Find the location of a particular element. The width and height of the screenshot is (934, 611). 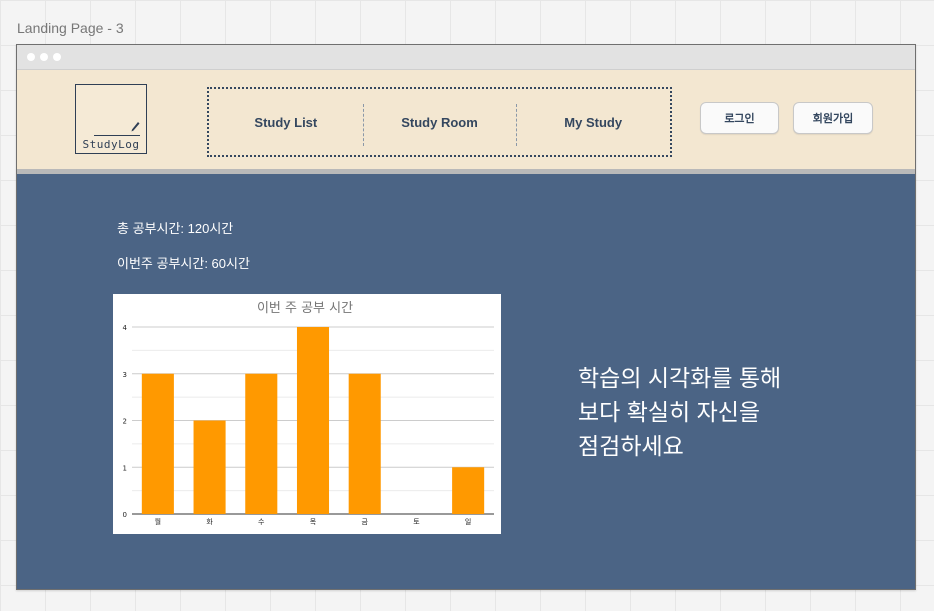

nav-study-list: Study List is located at coordinates (286, 122).